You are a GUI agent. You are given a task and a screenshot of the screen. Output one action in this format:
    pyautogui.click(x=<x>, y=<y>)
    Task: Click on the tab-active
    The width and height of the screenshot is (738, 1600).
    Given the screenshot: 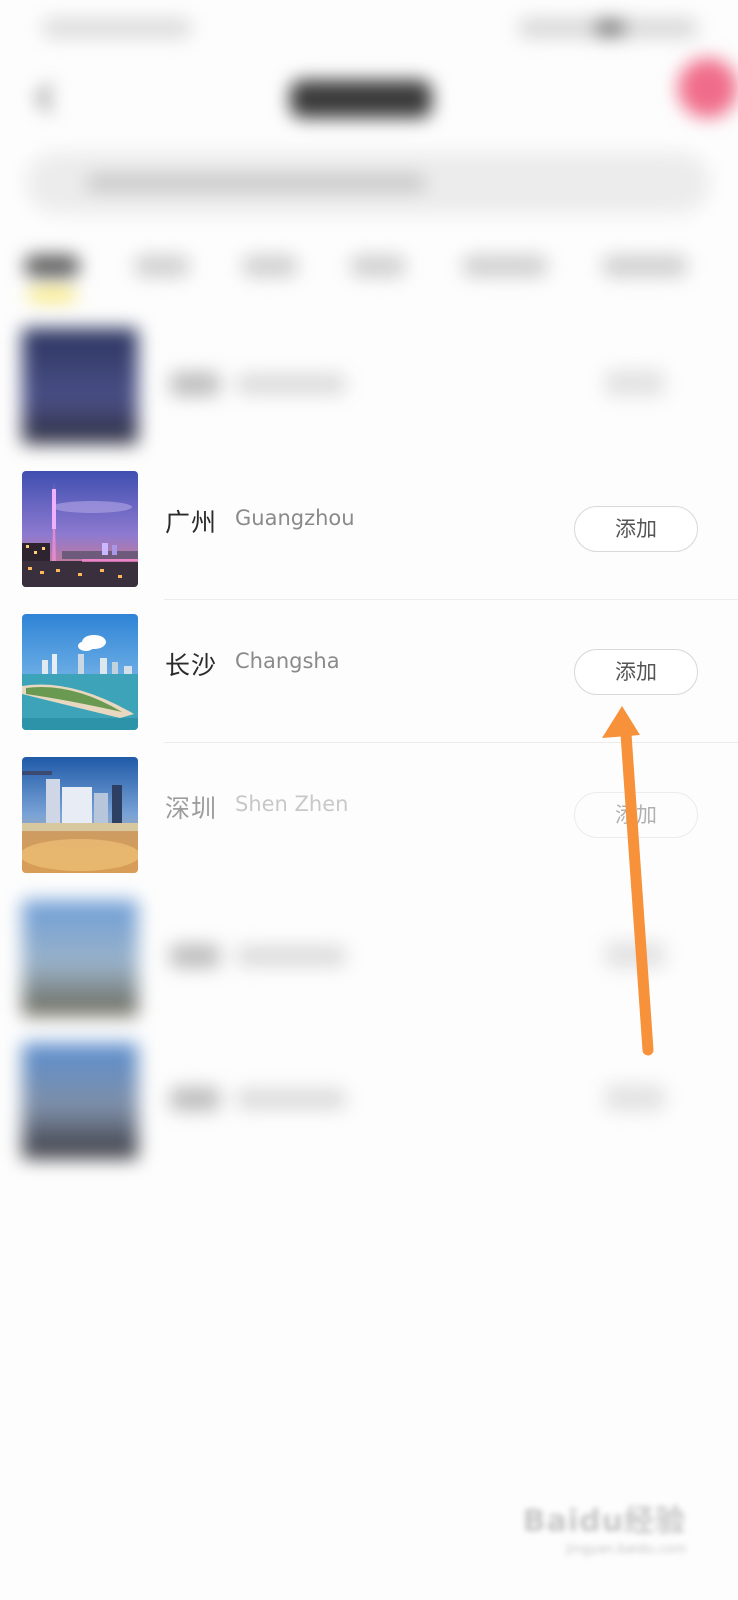 What is the action you would take?
    pyautogui.click(x=52, y=266)
    